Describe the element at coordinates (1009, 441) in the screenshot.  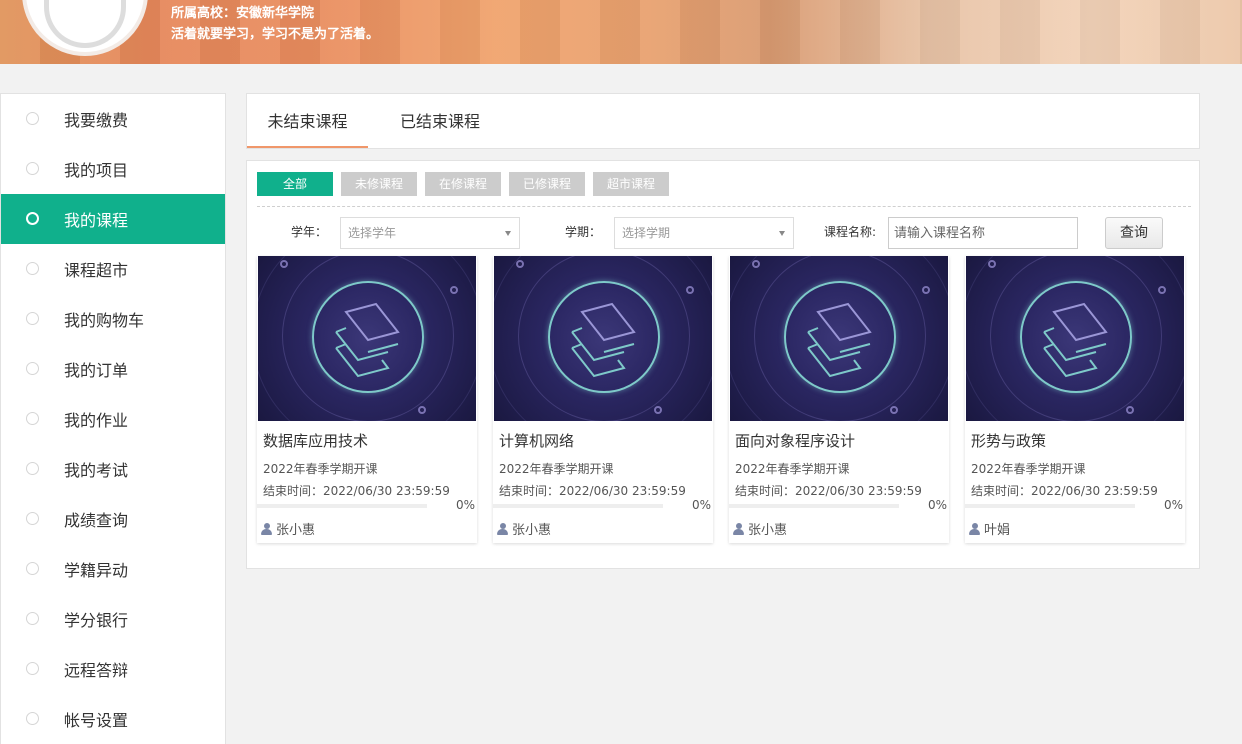
I see `course-title: 形势与政策` at that location.